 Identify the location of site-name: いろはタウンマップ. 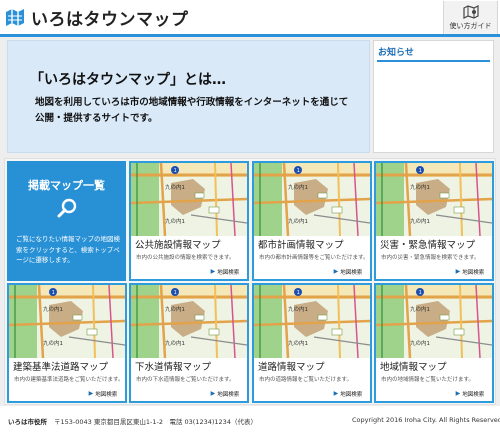
(110, 19).